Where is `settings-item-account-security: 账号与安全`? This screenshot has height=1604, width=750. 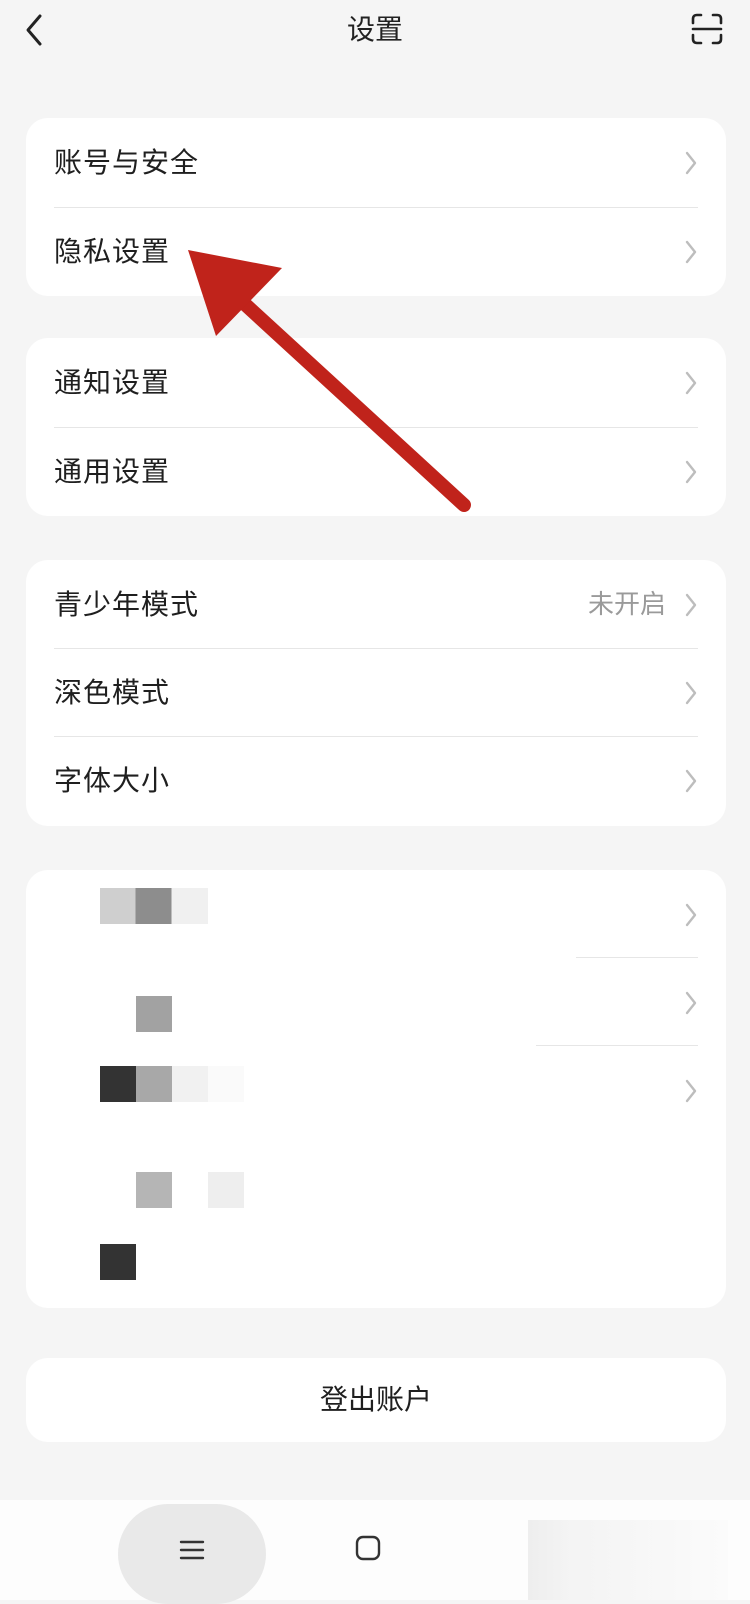
settings-item-account-security: 账号与安全 is located at coordinates (376, 163).